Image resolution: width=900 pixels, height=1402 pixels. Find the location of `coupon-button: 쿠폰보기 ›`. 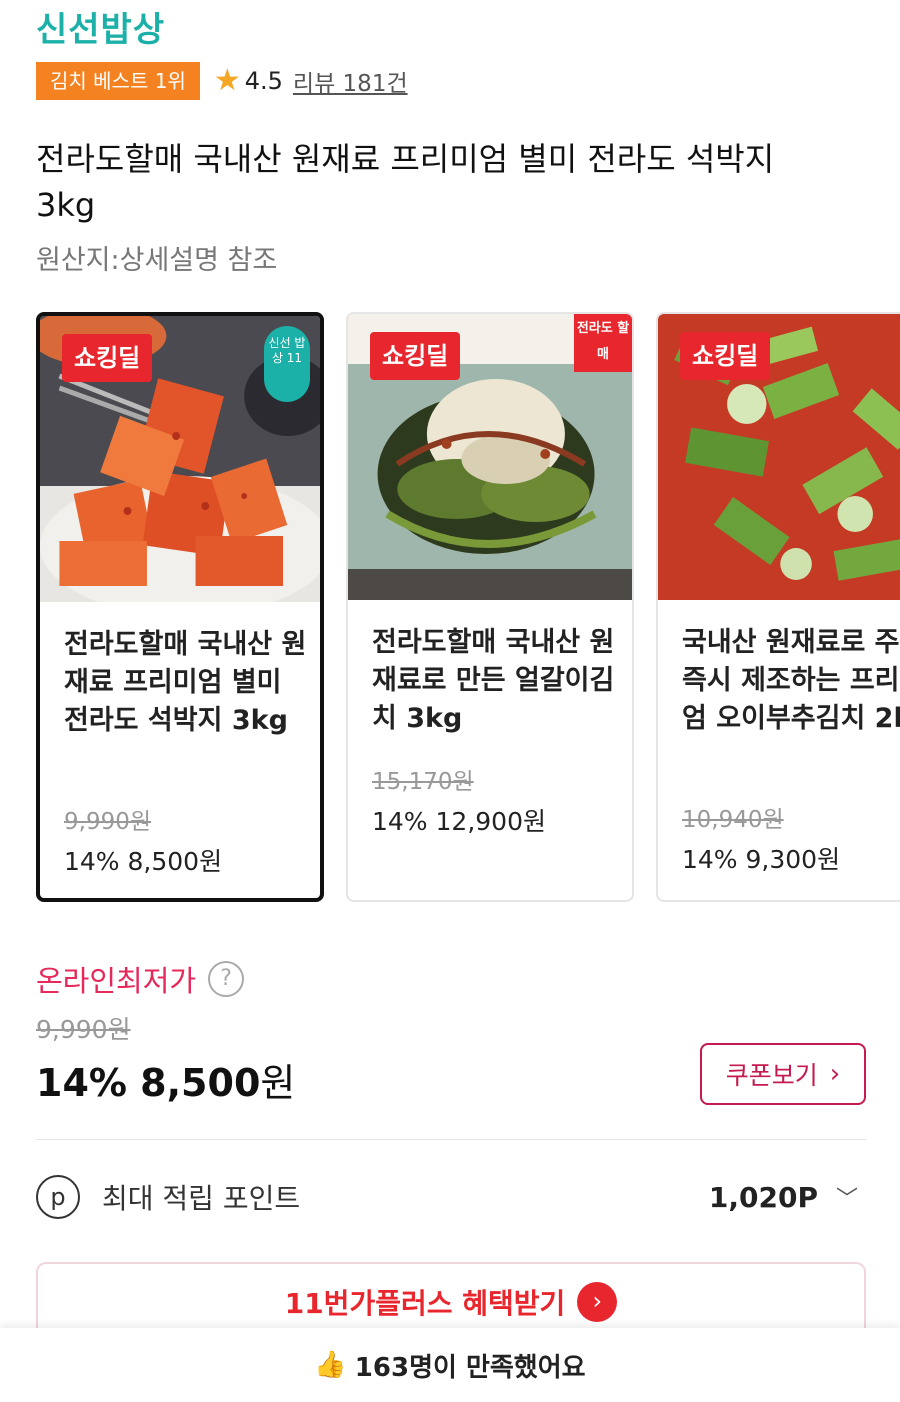

coupon-button: 쿠폰보기 › is located at coordinates (783, 1074).